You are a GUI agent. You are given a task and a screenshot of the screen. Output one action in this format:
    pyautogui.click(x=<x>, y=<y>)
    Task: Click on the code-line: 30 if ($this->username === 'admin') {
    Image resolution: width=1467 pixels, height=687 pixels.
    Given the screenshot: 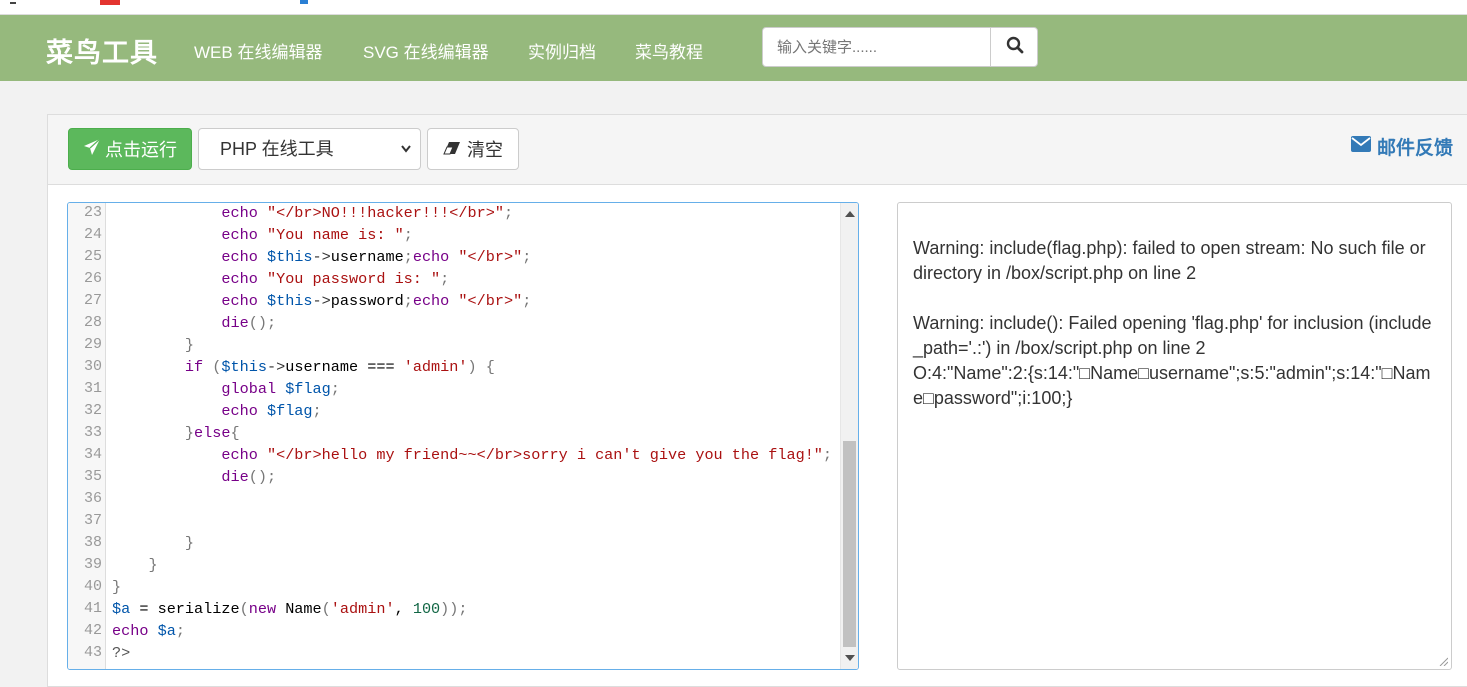 What is the action you would take?
    pyautogui.click(x=453, y=367)
    